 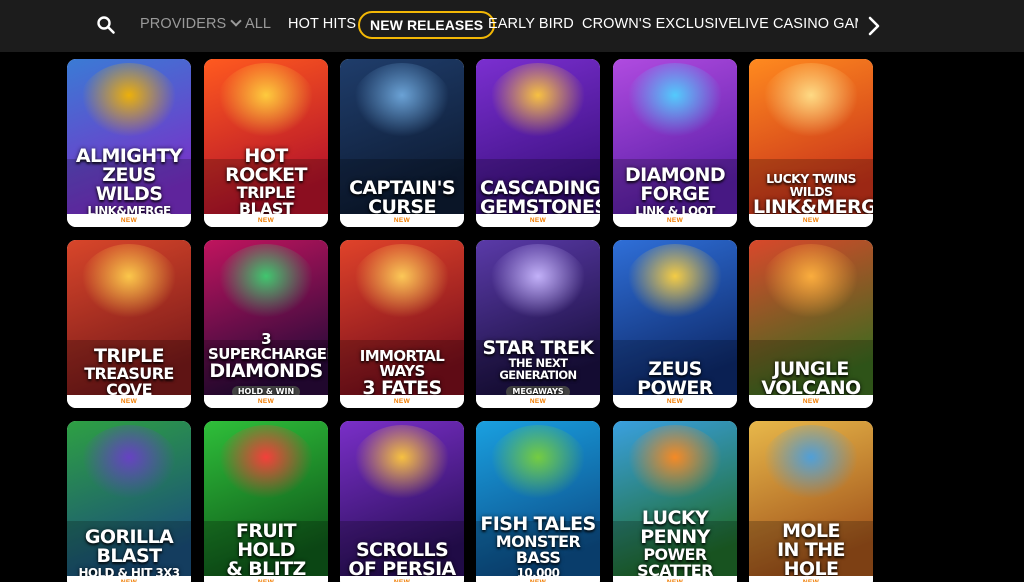 What do you see at coordinates (258, 24) in the screenshot?
I see `tab-all: ALL` at bounding box center [258, 24].